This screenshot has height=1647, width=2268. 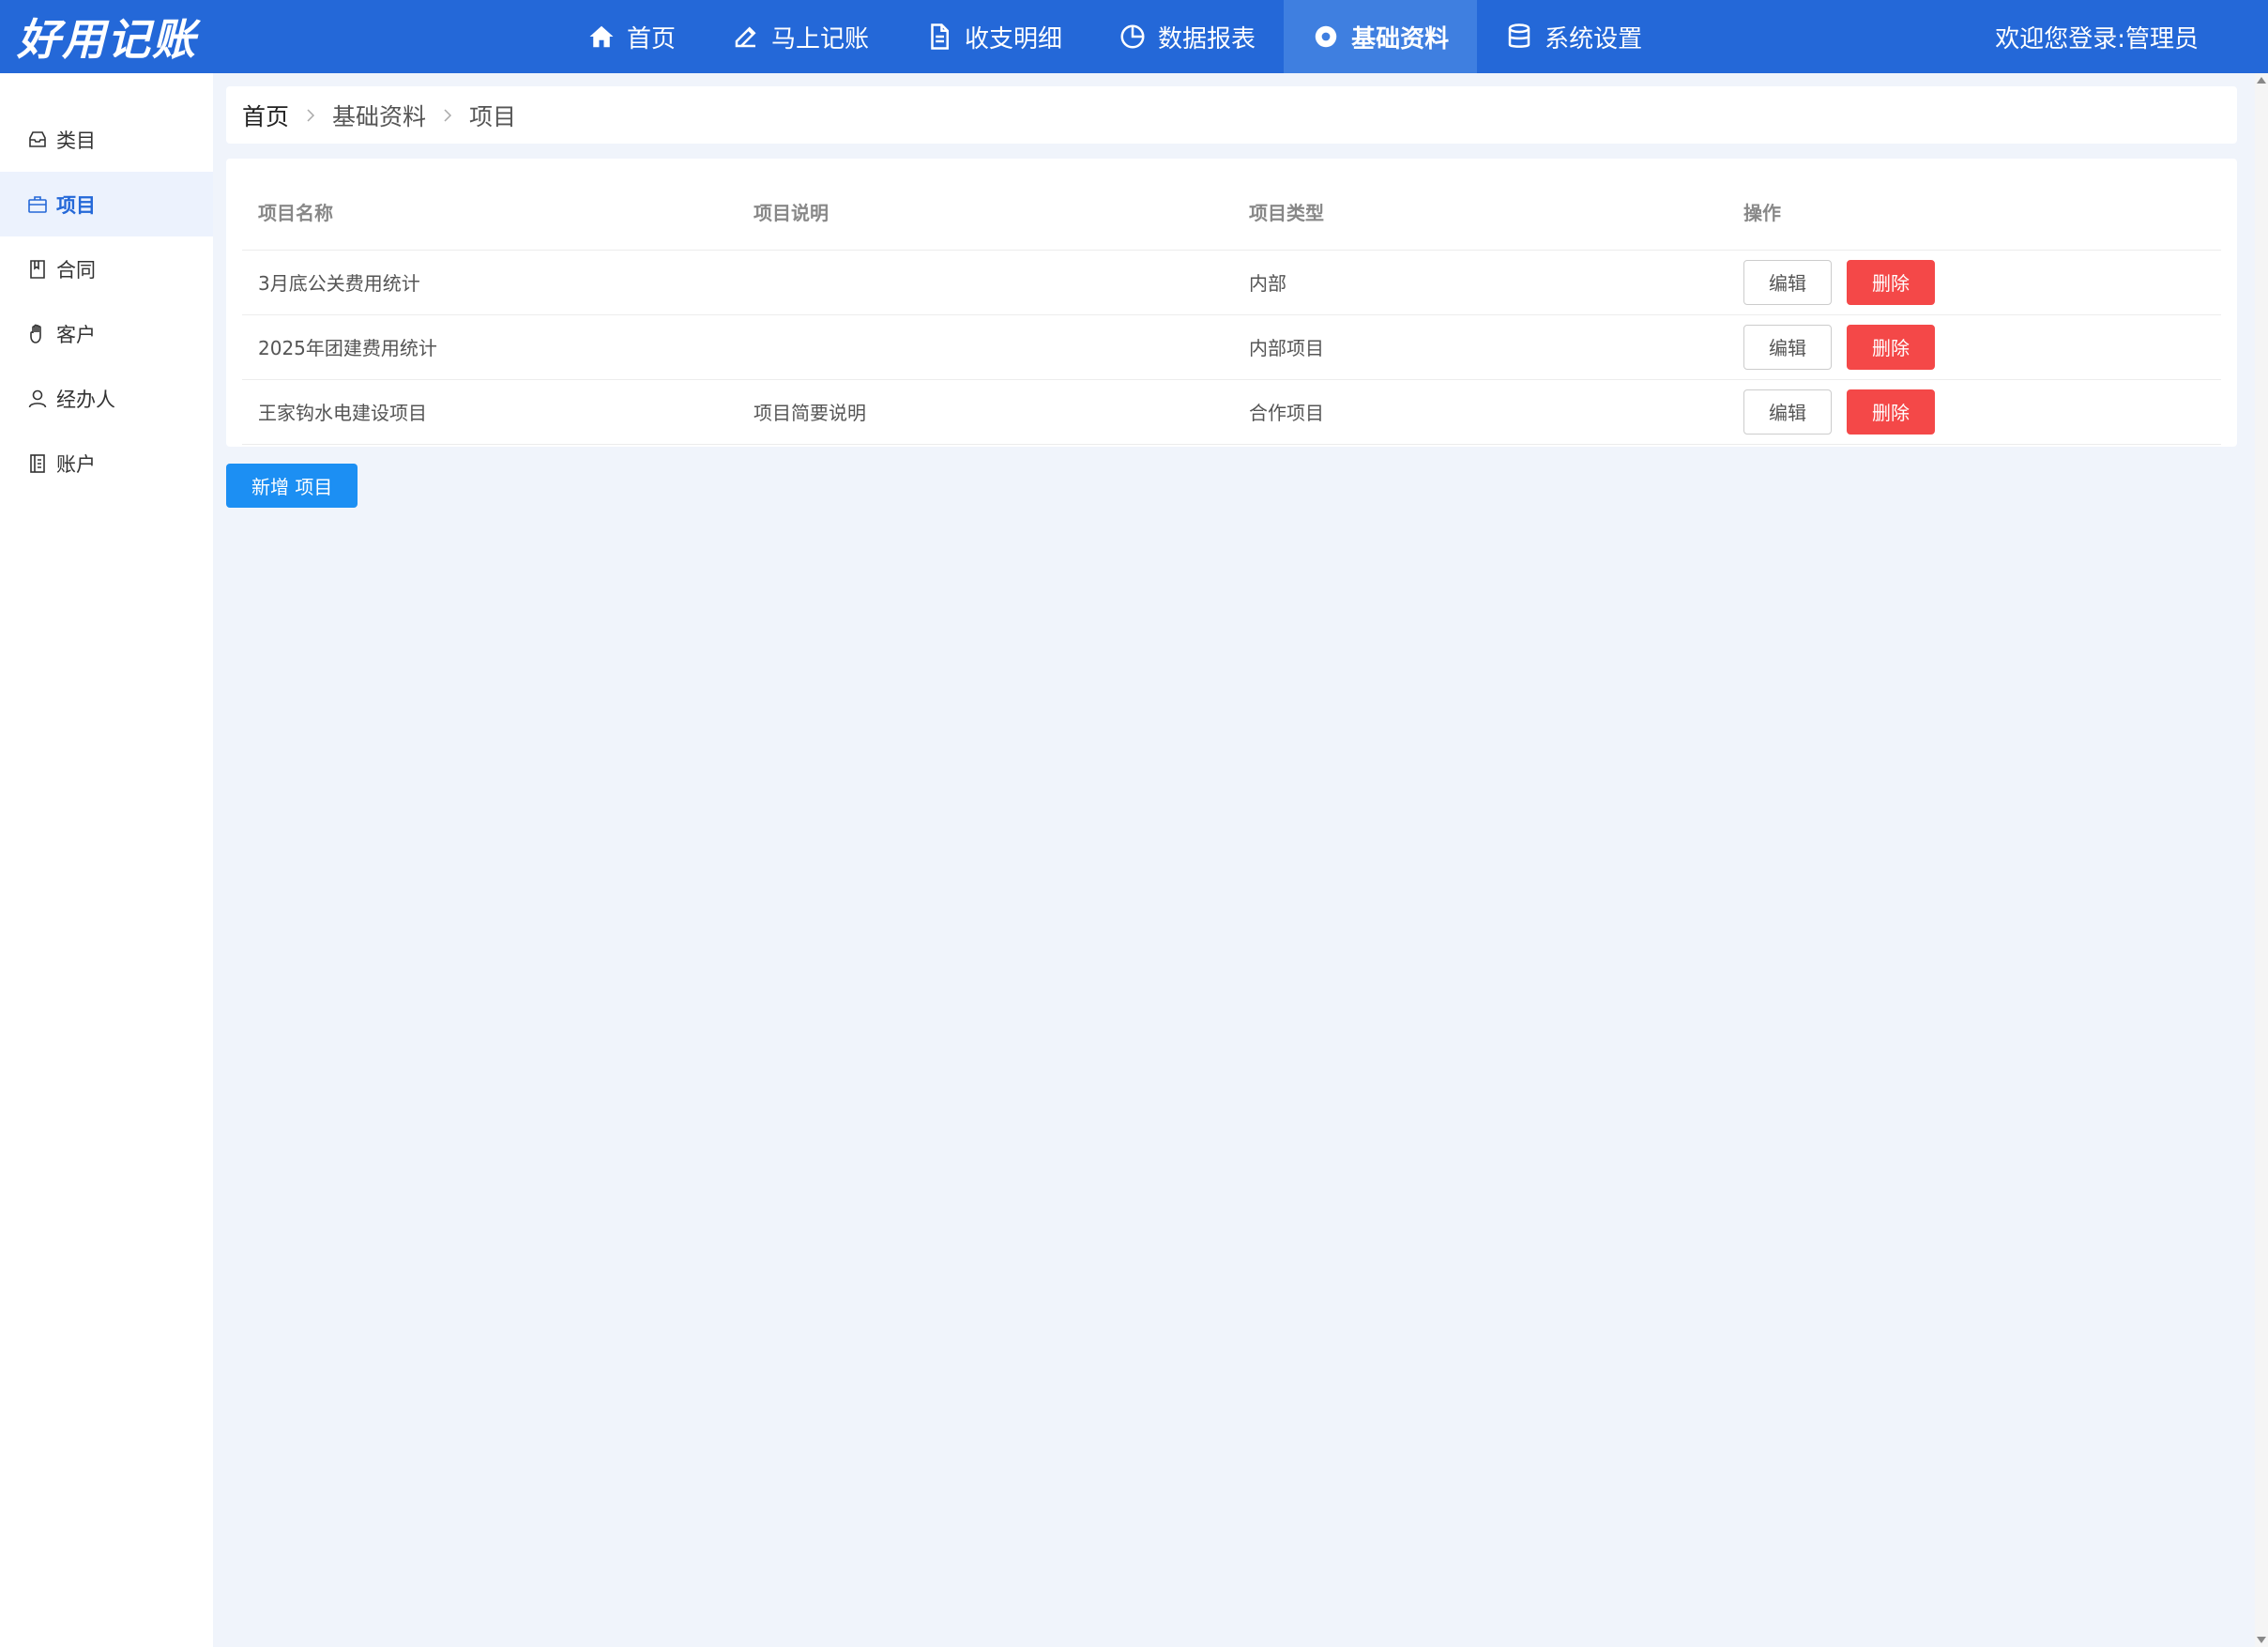 What do you see at coordinates (106, 860) in the screenshot?
I see `sidebar: 类目 项目 合同 客户 经办人 账户` at bounding box center [106, 860].